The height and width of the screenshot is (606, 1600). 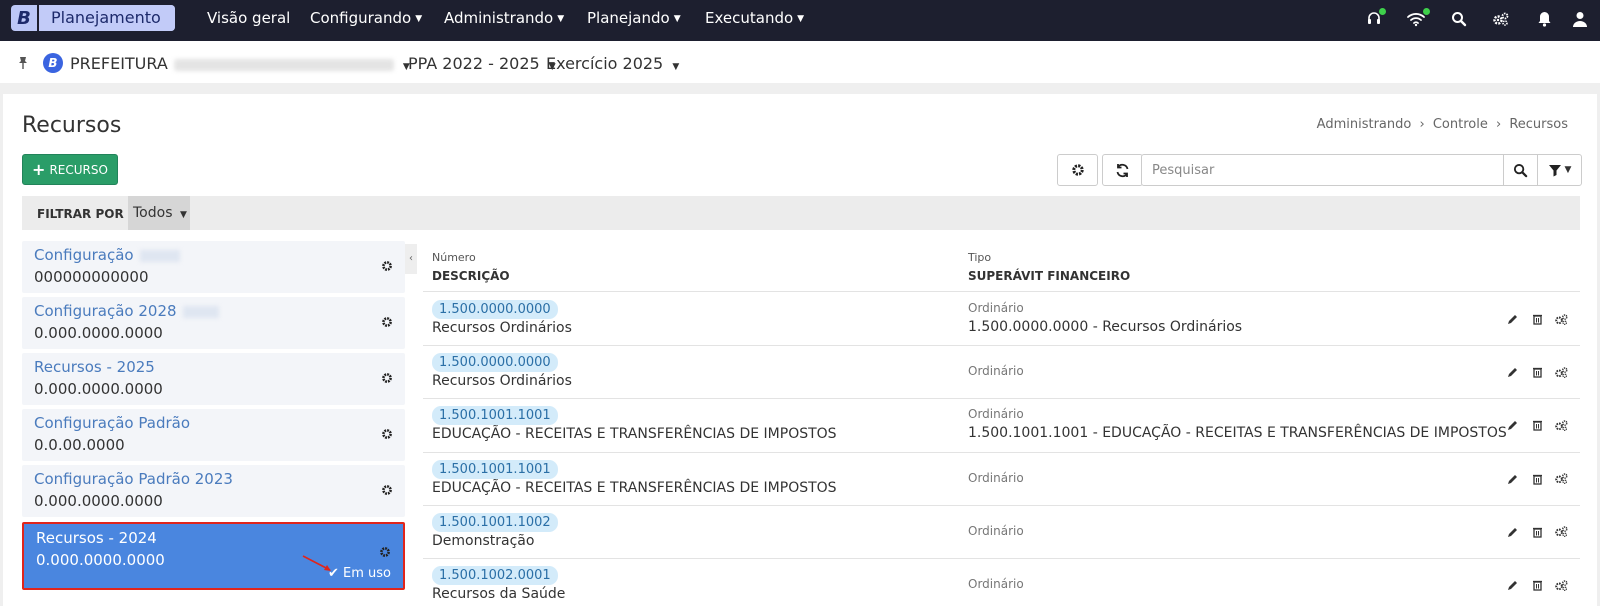 I want to click on config-name: Configuração Padrão 2023, so click(x=133, y=479).